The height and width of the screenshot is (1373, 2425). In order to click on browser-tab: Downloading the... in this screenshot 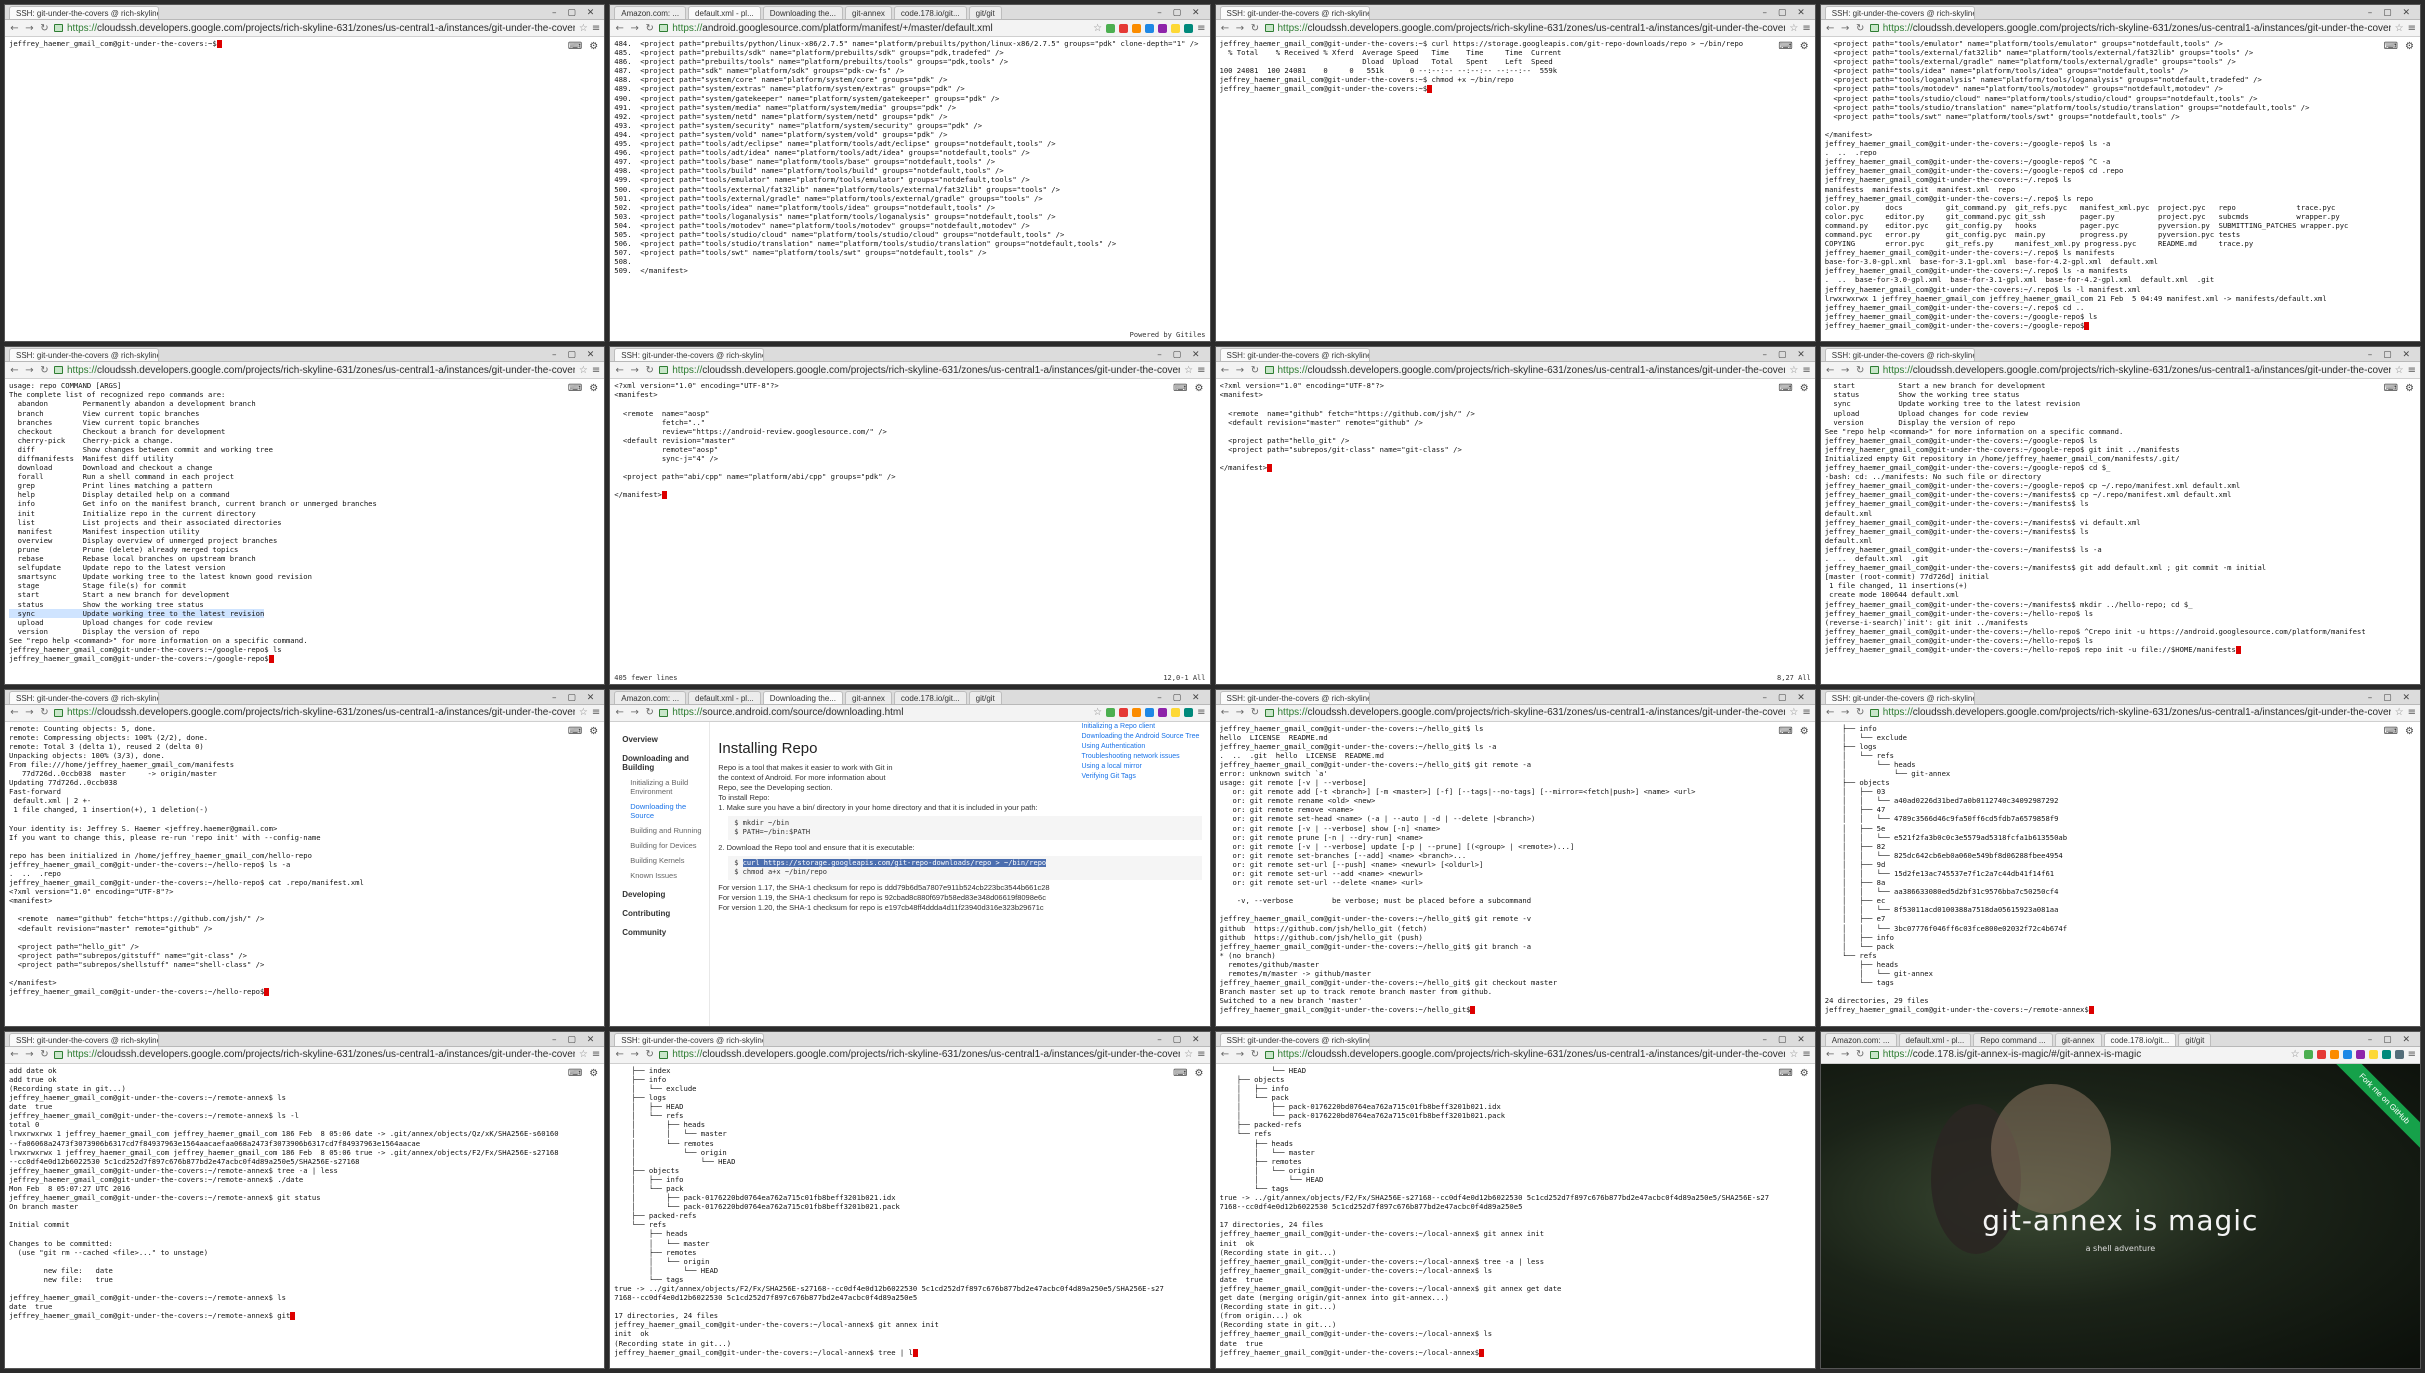, I will do `click(802, 697)`.